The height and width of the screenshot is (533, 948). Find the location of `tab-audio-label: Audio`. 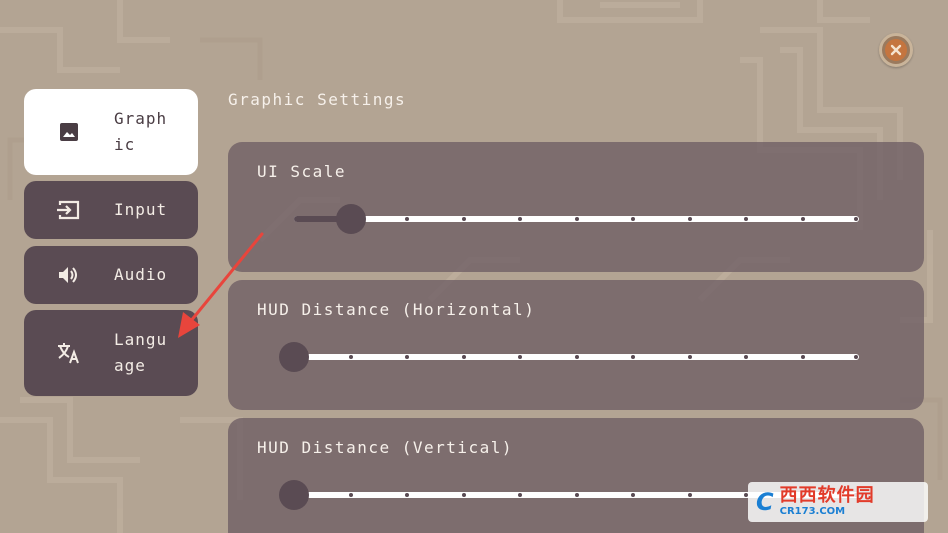

tab-audio-label: Audio is located at coordinates (141, 274).